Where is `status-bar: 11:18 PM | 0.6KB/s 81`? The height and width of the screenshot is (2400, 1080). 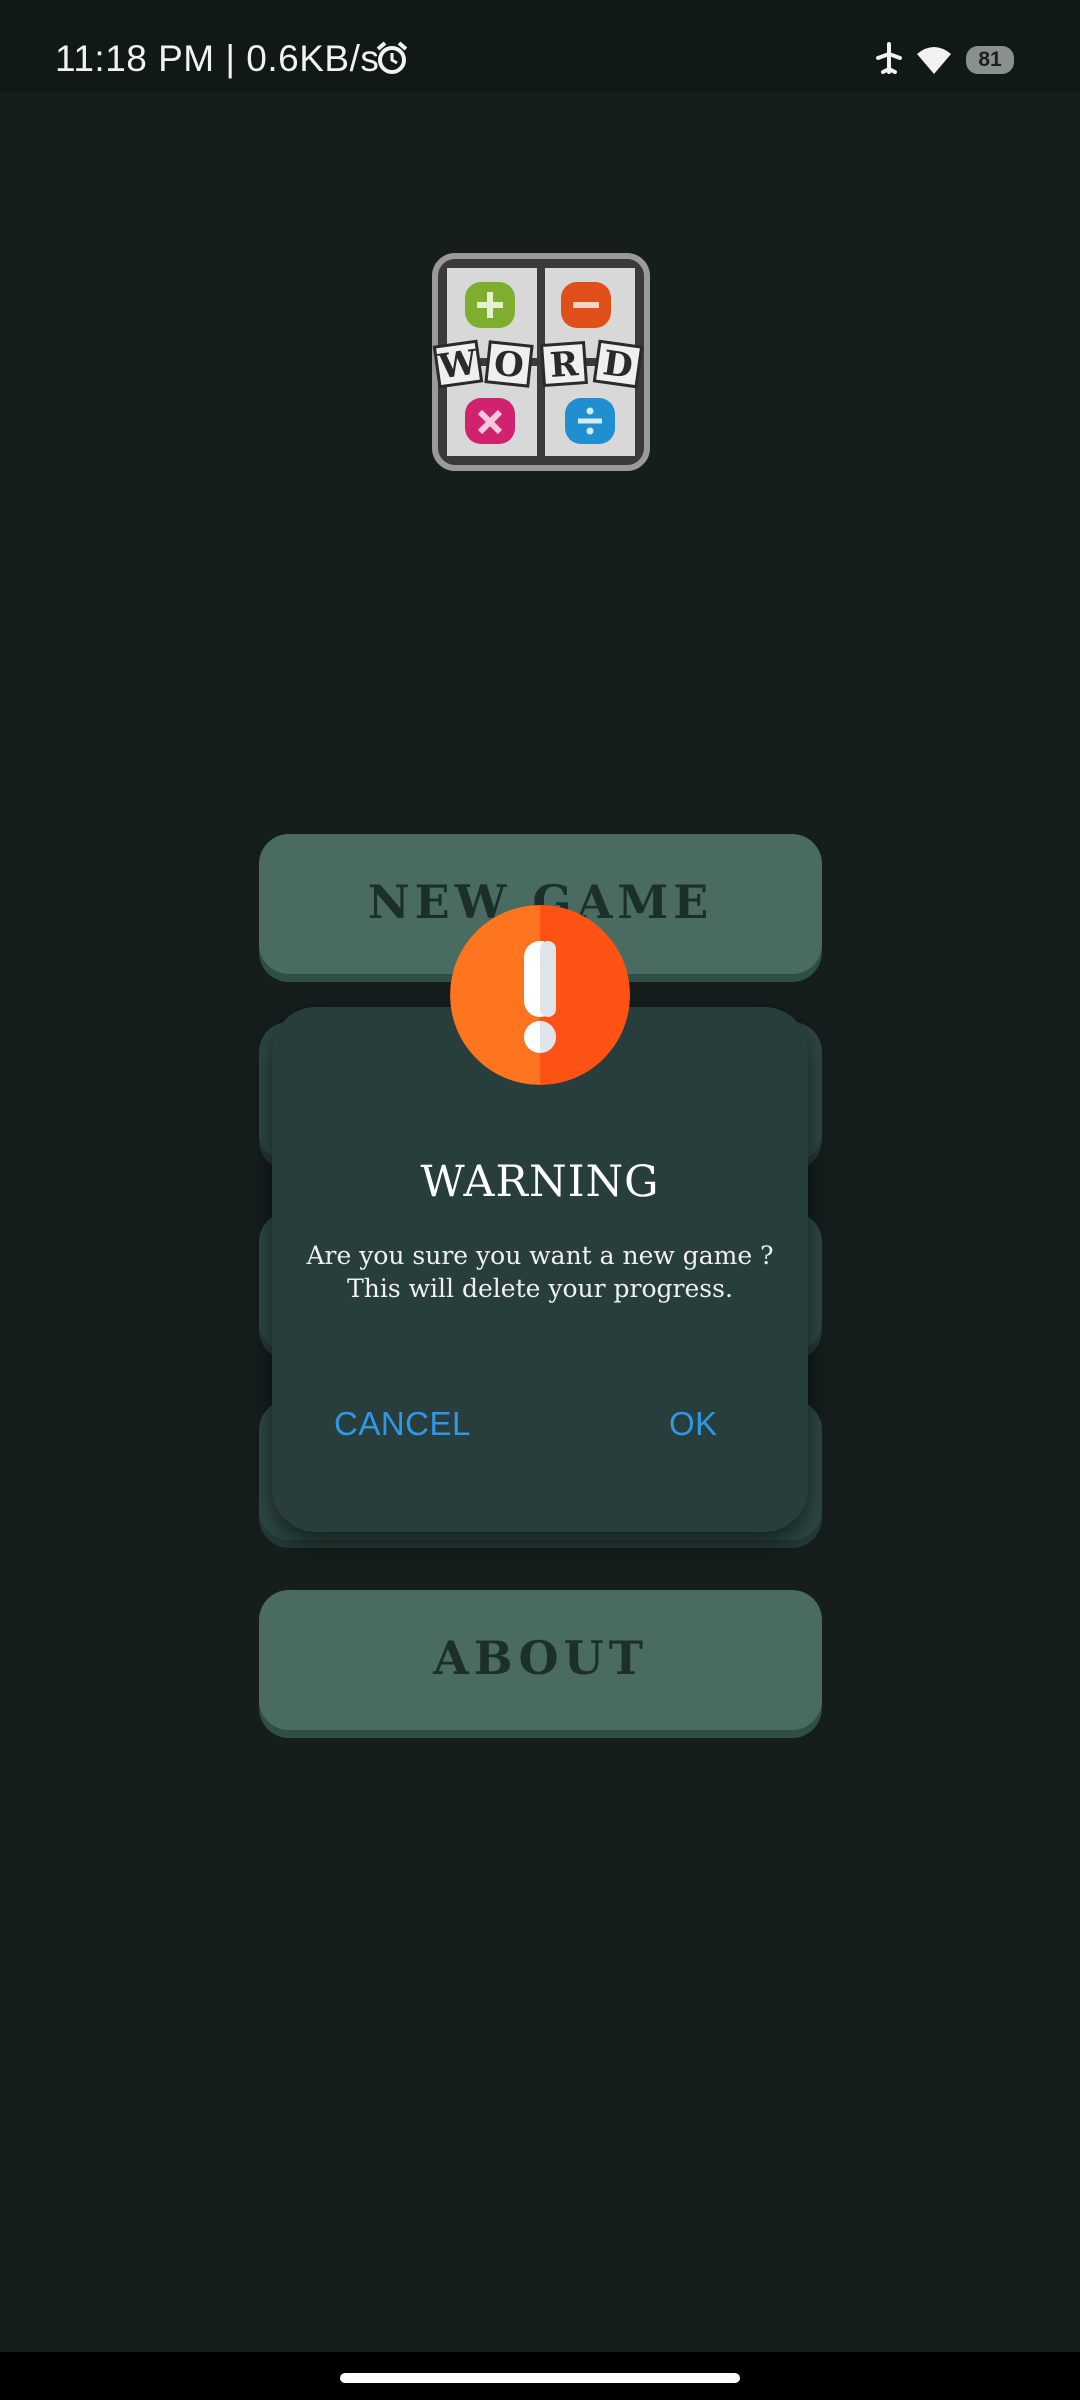
status-bar: 11:18 PM | 0.6KB/s 81 is located at coordinates (540, 46).